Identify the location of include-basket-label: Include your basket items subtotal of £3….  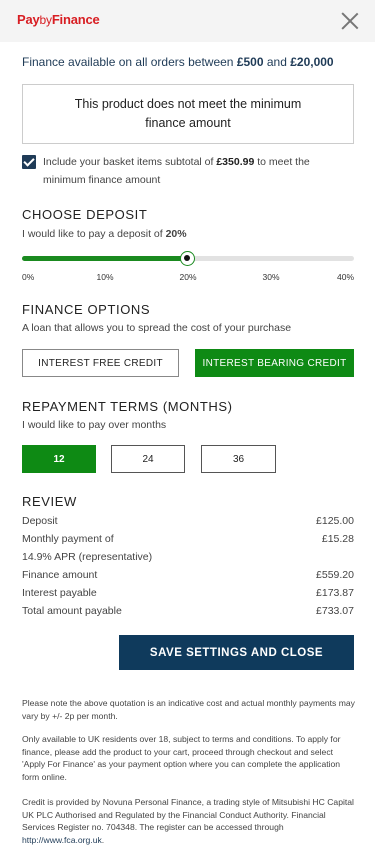
(176, 171).